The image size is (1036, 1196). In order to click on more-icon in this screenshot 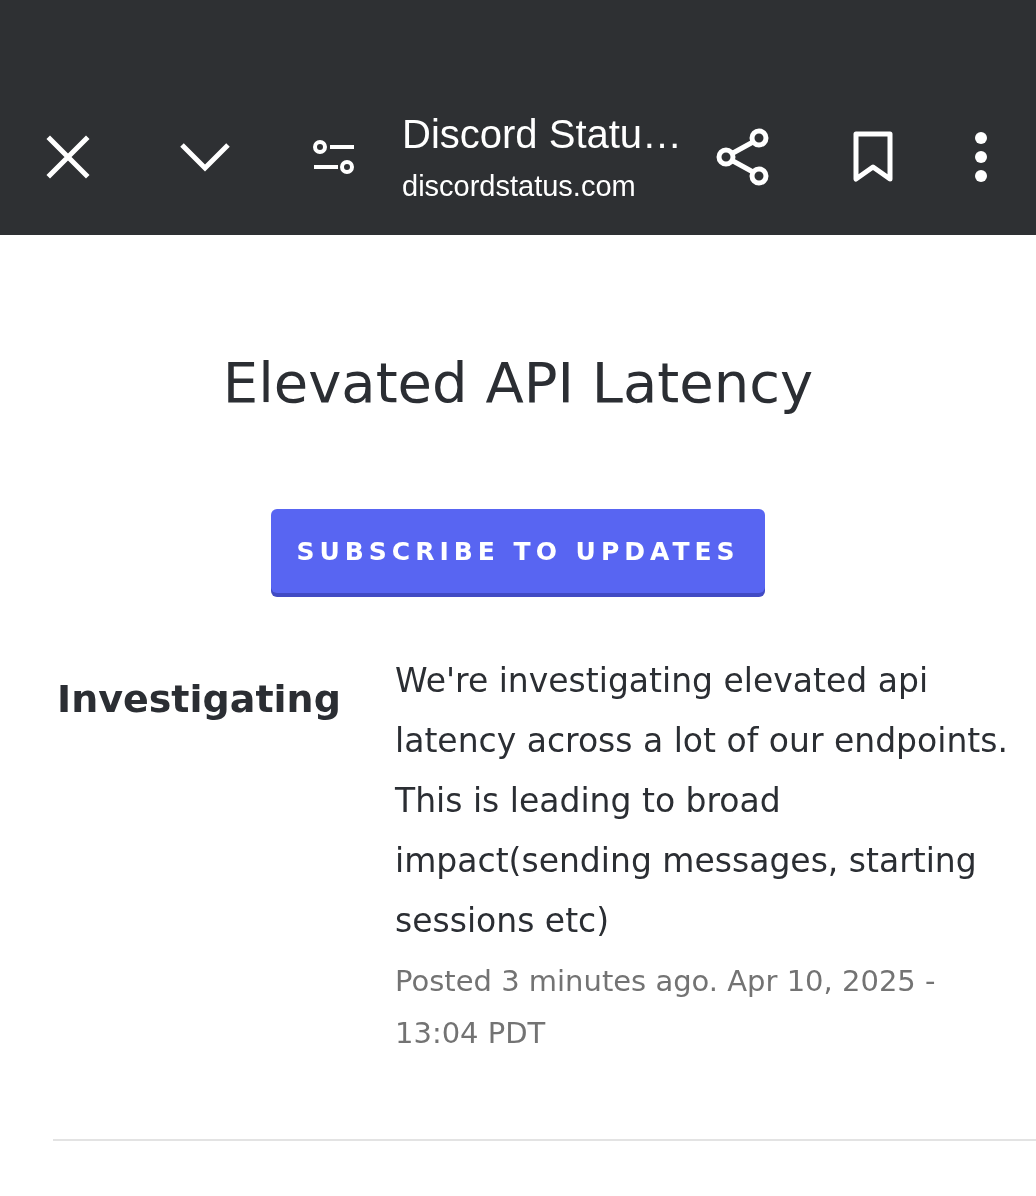, I will do `click(981, 156)`.